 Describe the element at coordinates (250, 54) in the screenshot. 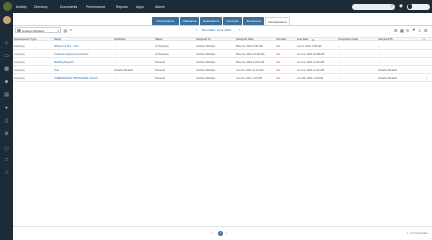

I see `cell-assigned-date: May 19, 2021 10:58 AM` at that location.